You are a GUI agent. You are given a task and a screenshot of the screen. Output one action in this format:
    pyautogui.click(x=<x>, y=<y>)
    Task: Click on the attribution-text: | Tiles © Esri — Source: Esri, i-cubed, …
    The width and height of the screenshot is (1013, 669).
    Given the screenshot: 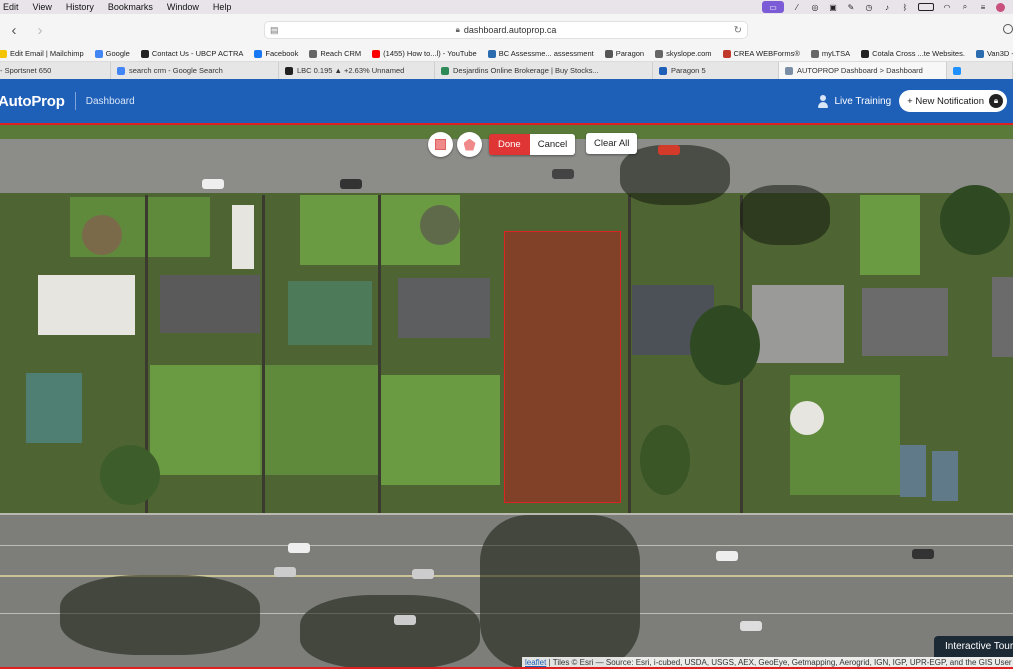 What is the action you would take?
    pyautogui.click(x=779, y=662)
    